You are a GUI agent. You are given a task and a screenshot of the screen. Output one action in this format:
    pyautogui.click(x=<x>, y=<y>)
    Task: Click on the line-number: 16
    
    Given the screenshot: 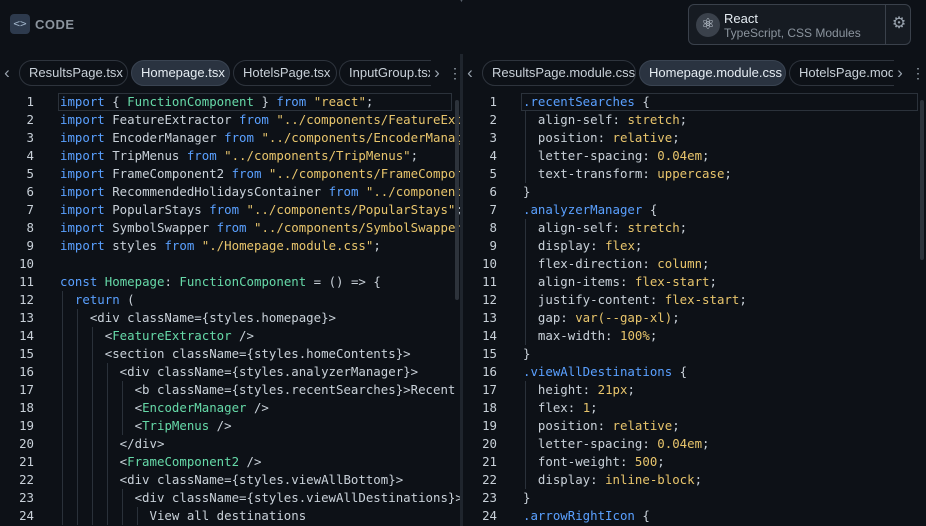 What is the action you would take?
    pyautogui.click(x=489, y=371)
    